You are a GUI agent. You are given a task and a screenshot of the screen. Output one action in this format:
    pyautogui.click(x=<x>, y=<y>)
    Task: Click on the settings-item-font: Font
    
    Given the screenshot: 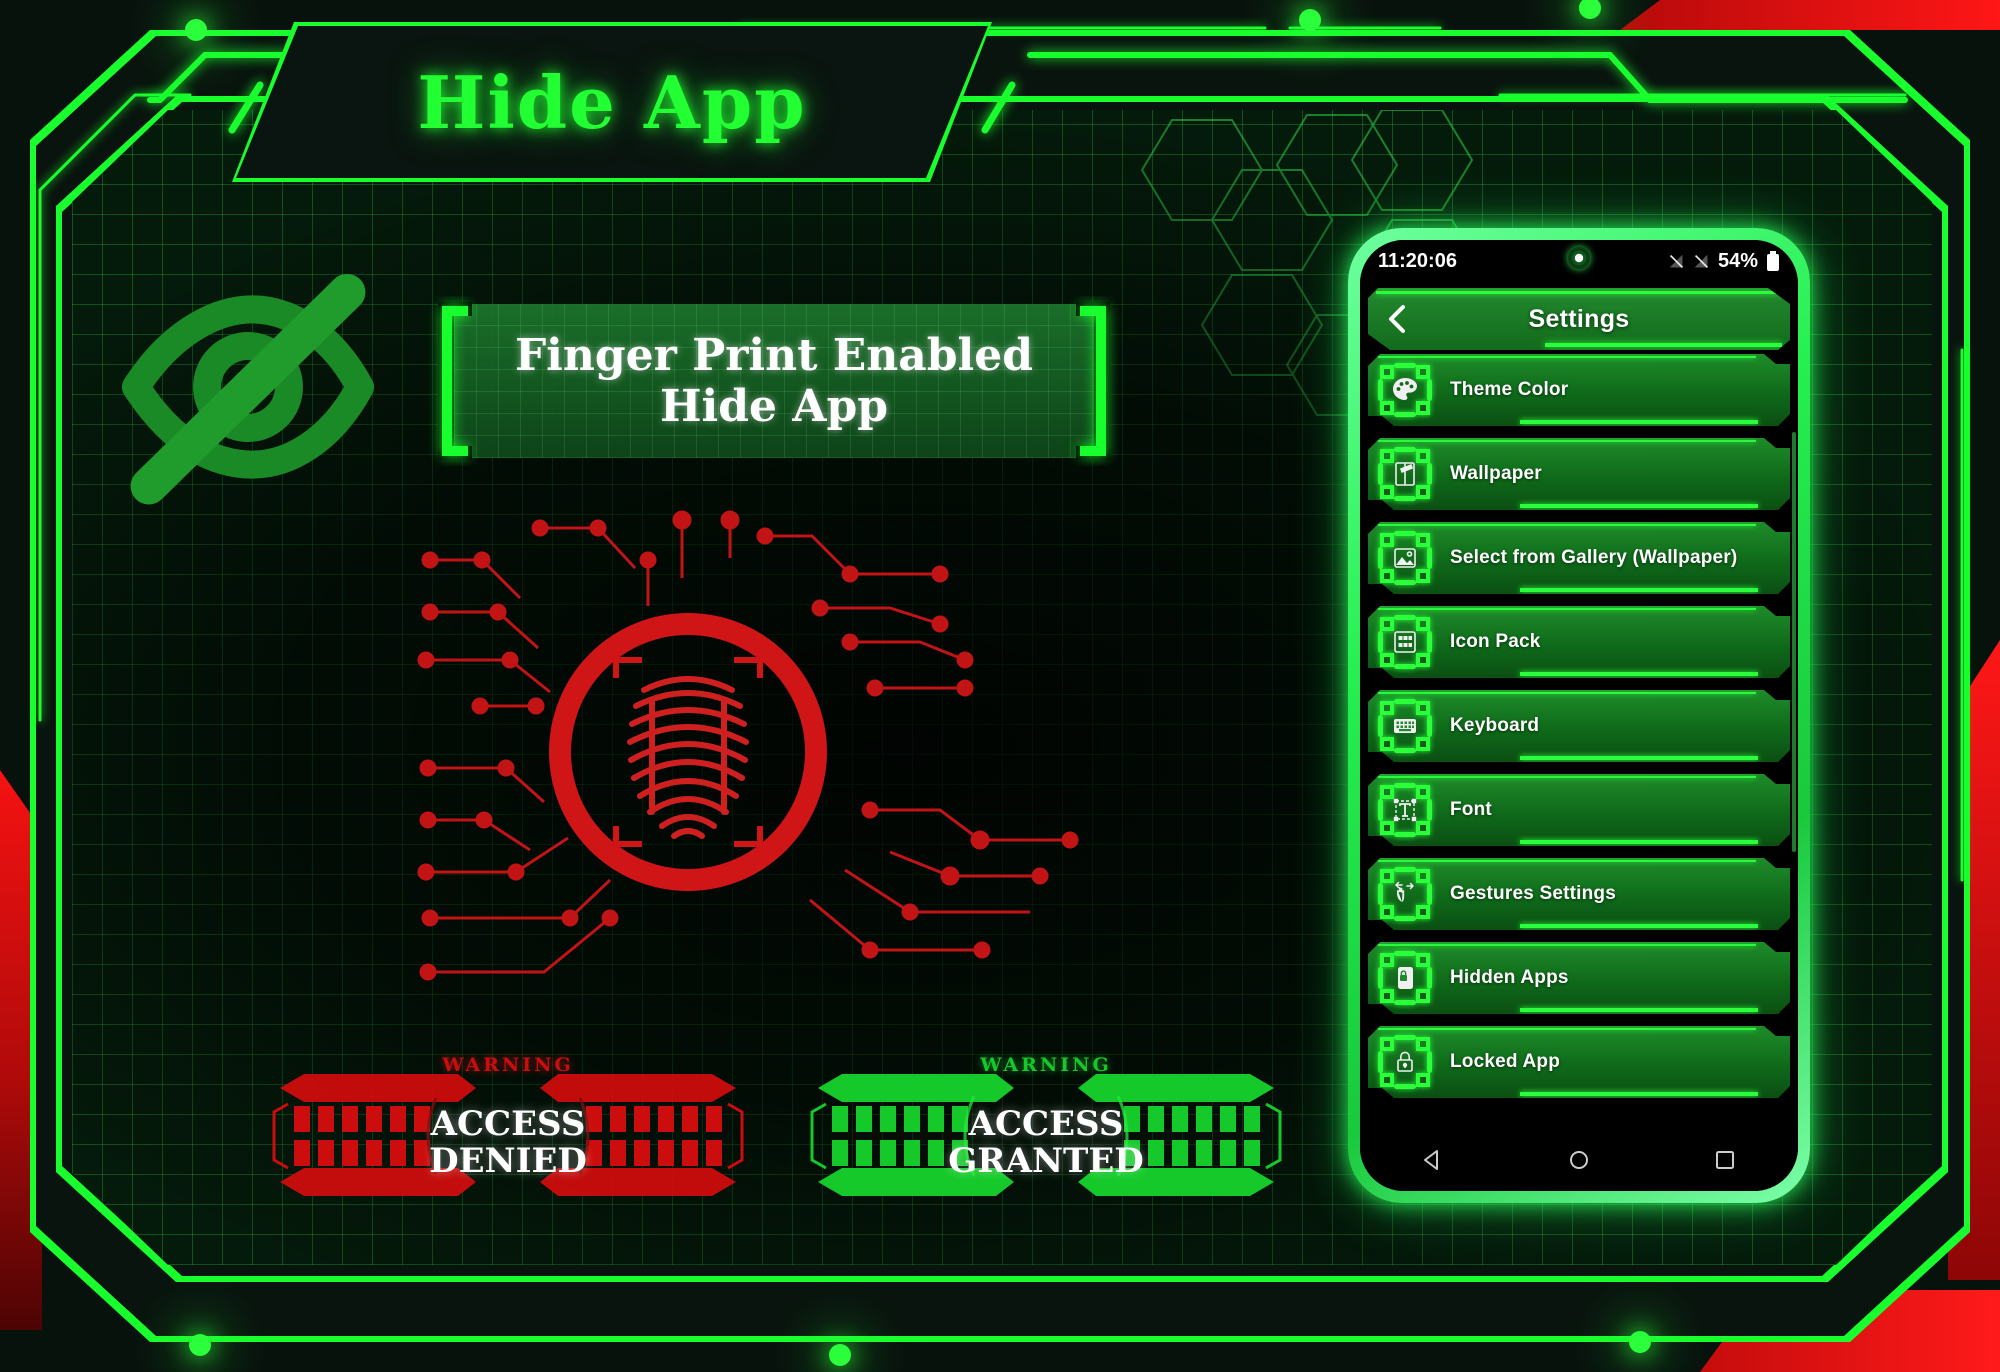 What is the action you would take?
    pyautogui.click(x=1579, y=810)
    